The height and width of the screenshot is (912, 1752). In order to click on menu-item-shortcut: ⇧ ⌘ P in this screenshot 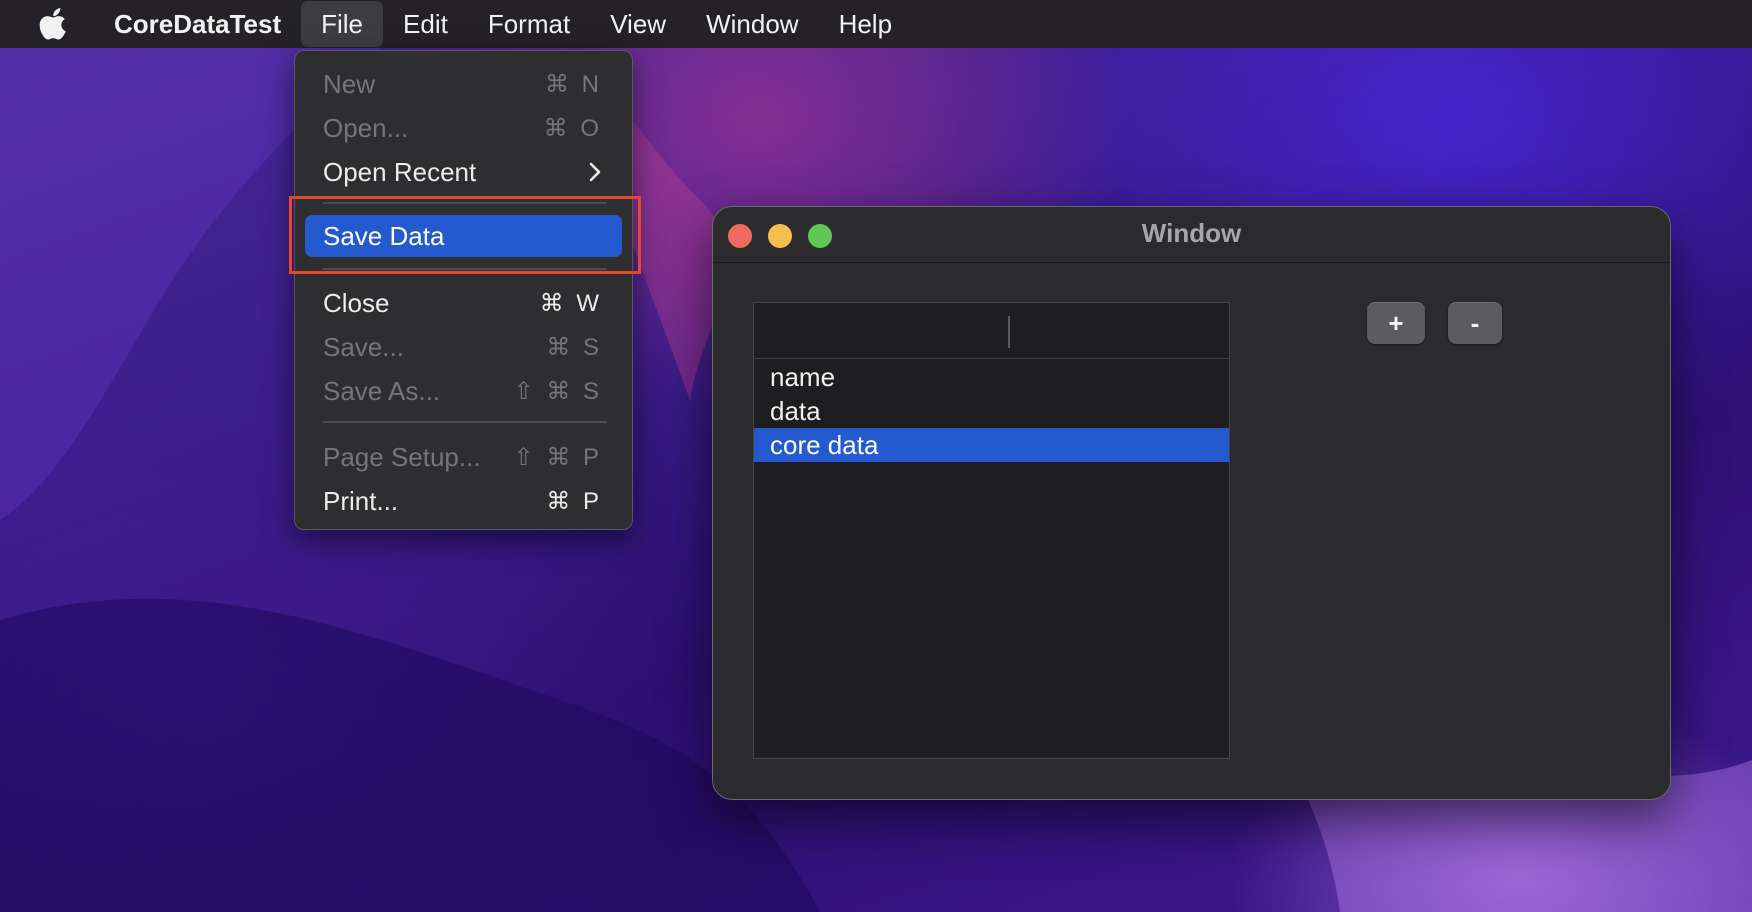, I will do `click(557, 457)`.